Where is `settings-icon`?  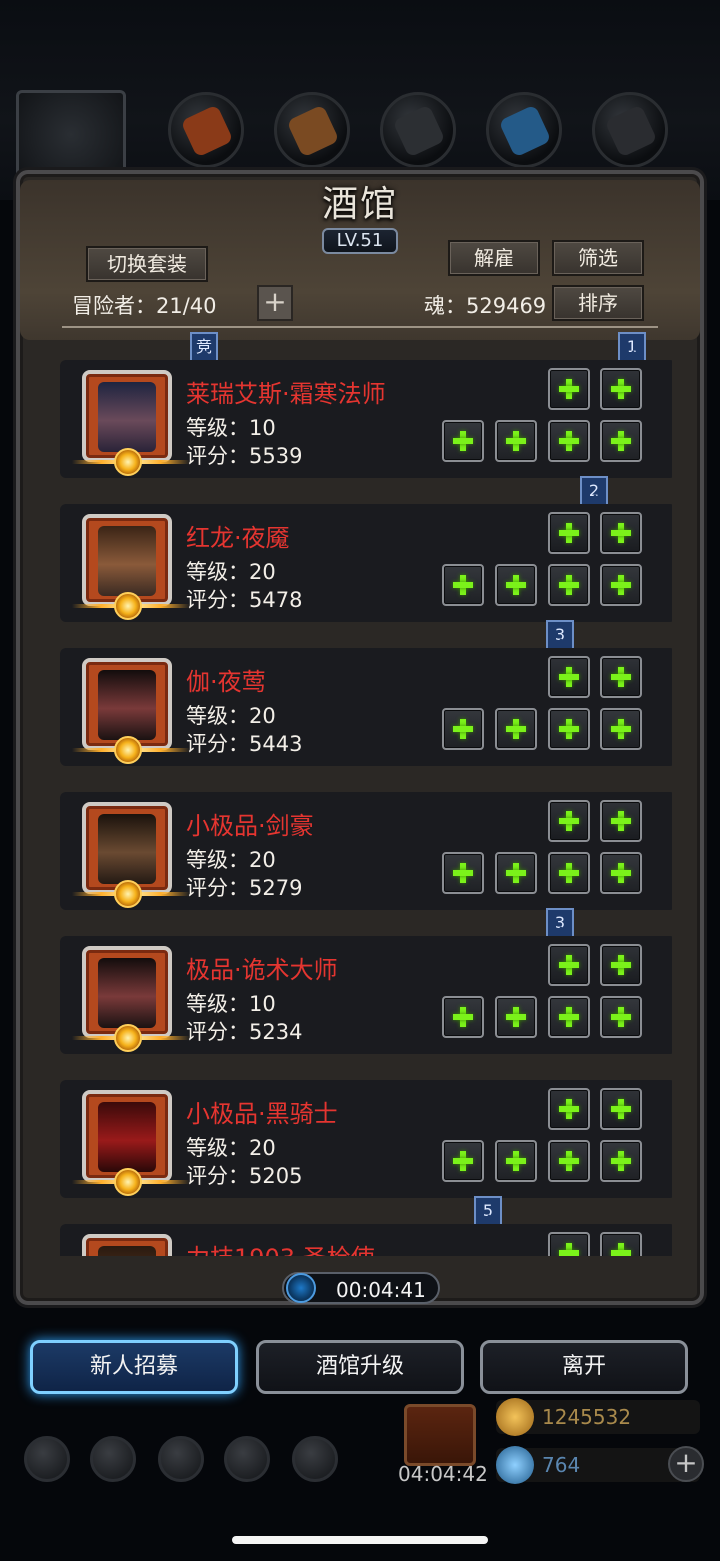
settings-icon is located at coordinates (47, 1459).